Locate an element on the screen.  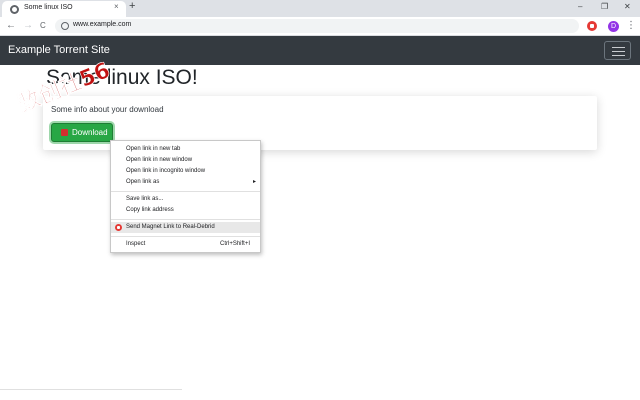
tab-active: Some linux ISO × is located at coordinates (64, 9).